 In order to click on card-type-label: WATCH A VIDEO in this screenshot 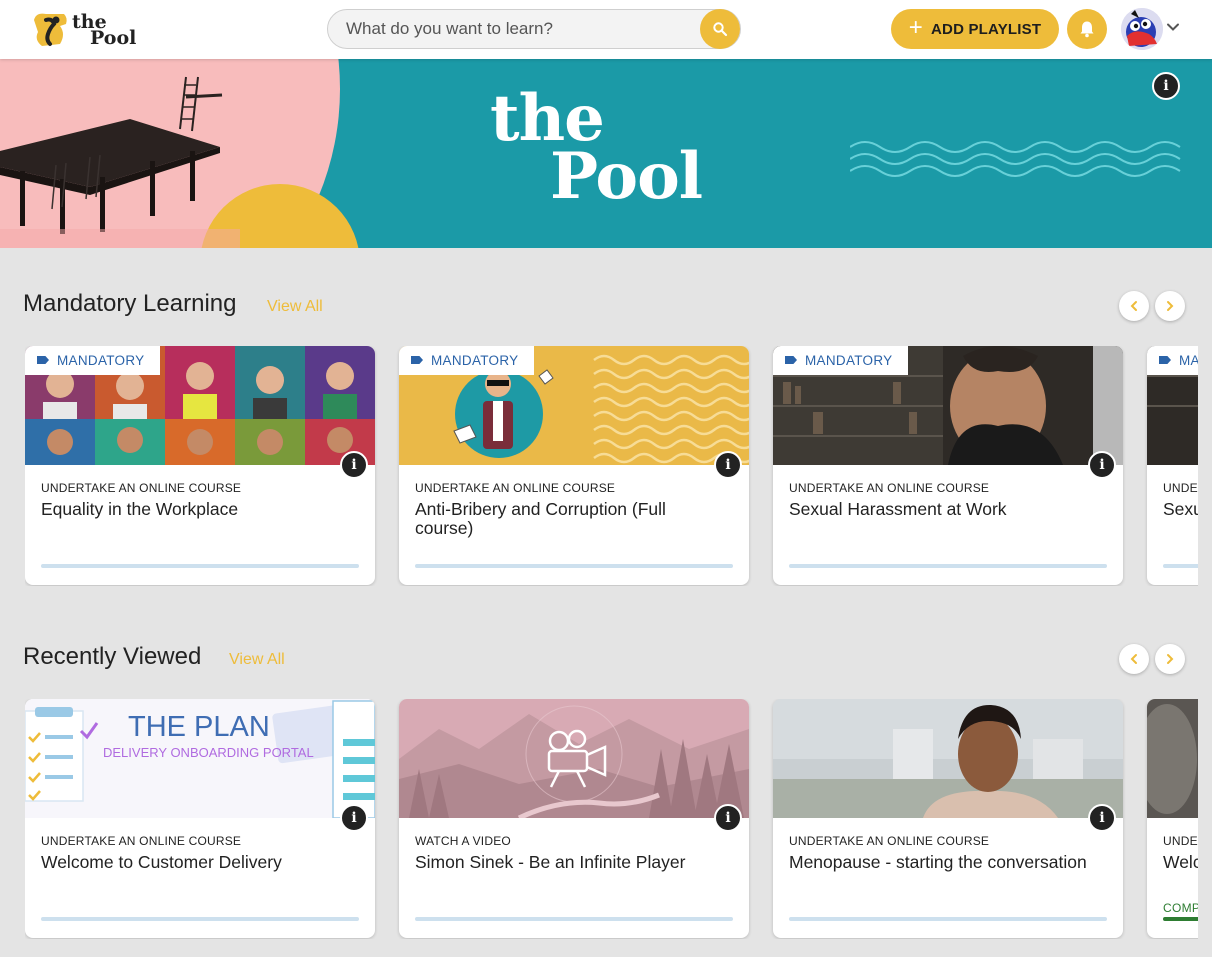, I will do `click(463, 841)`.